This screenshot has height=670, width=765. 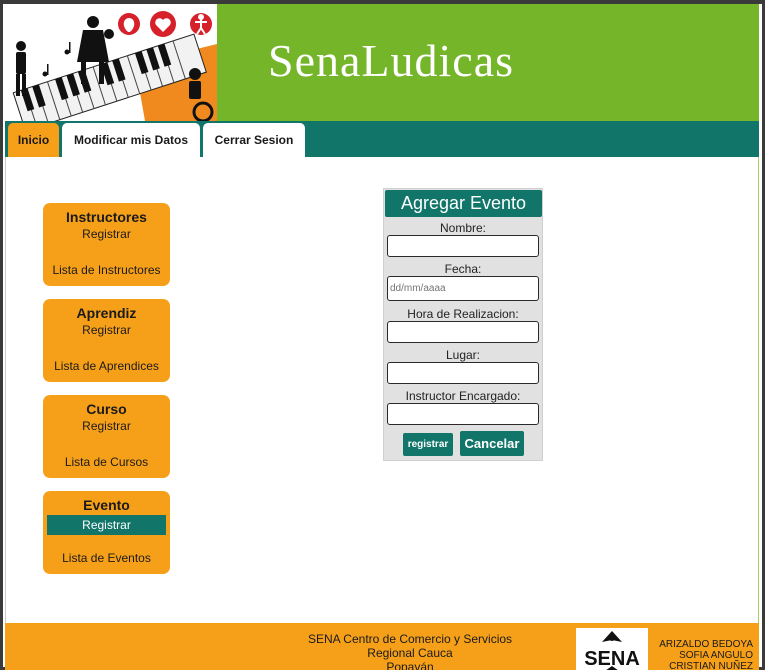 I want to click on instructor-input, so click(x=463, y=414).